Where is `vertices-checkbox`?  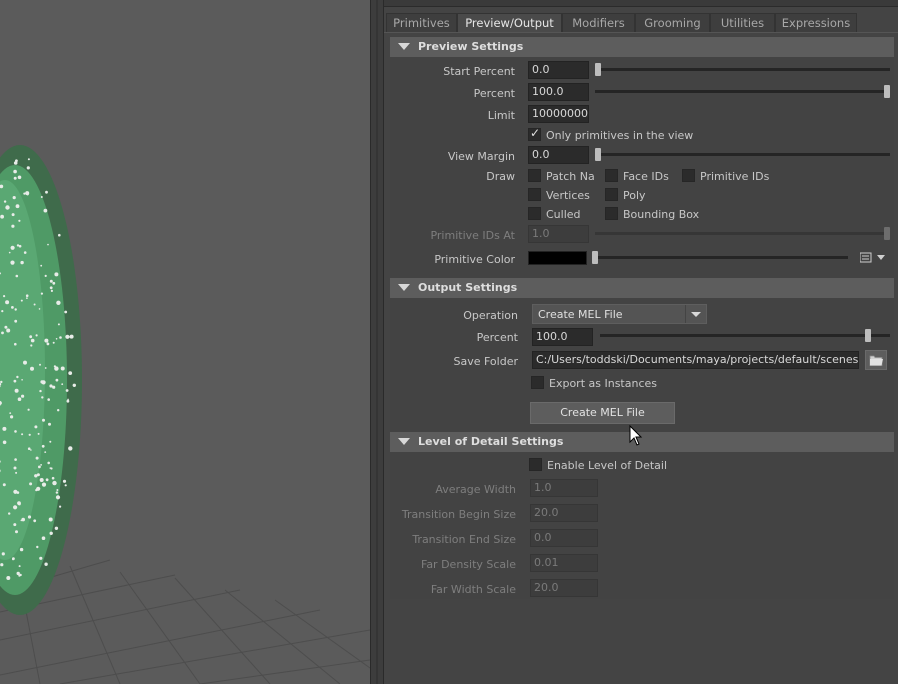 vertices-checkbox is located at coordinates (534, 194).